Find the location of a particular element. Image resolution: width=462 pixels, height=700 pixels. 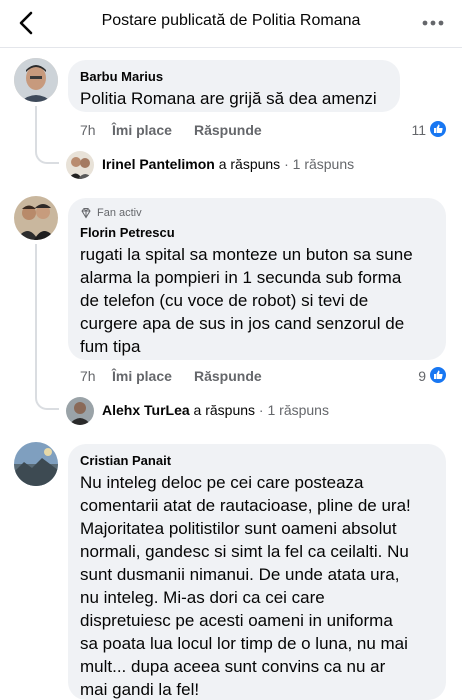

more-horizontal-icon is located at coordinates (433, 23).